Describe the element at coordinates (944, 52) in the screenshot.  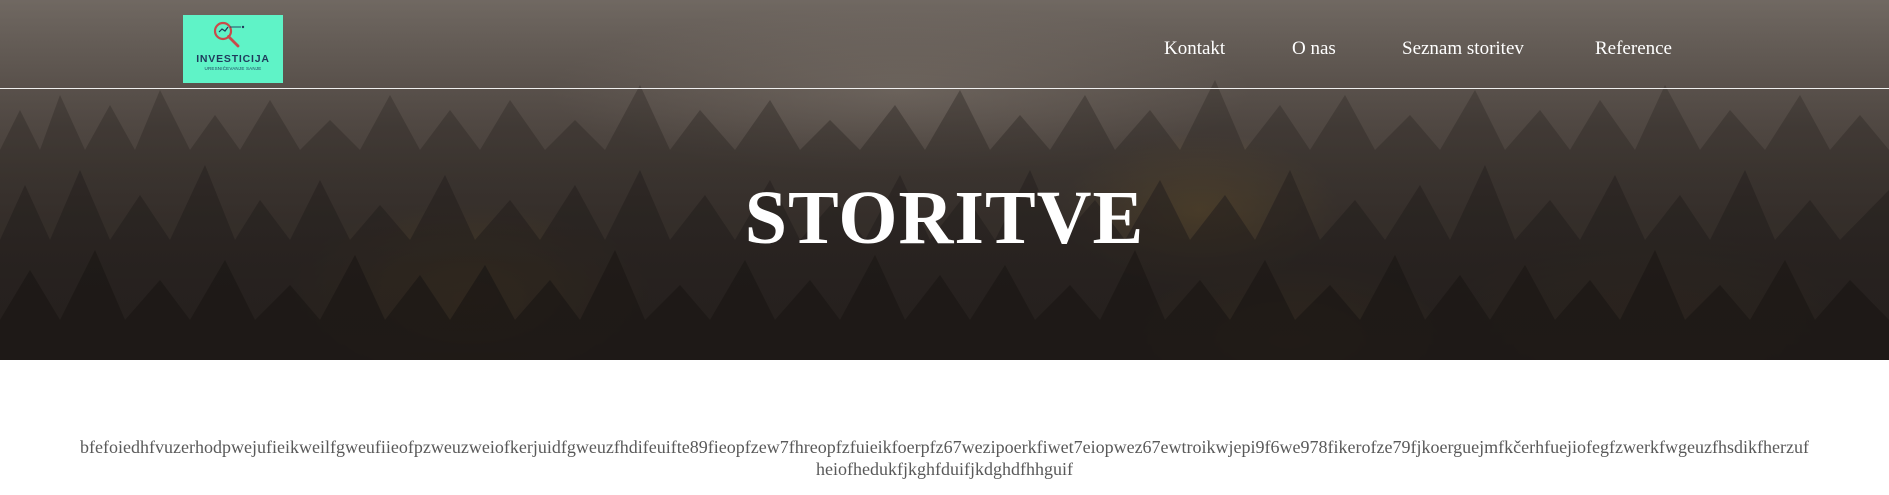
I see `main-navigation: Kontakt O nas Seznam storitev Reference` at that location.